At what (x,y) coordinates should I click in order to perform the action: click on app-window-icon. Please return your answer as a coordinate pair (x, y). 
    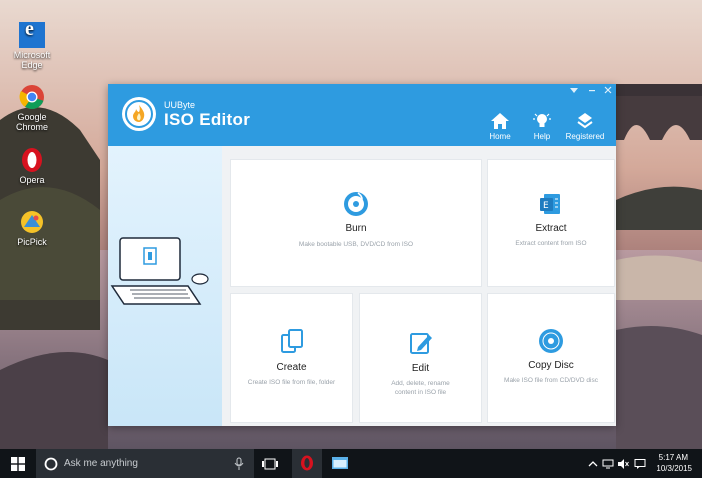
    Looking at the image, I should click on (340, 463).